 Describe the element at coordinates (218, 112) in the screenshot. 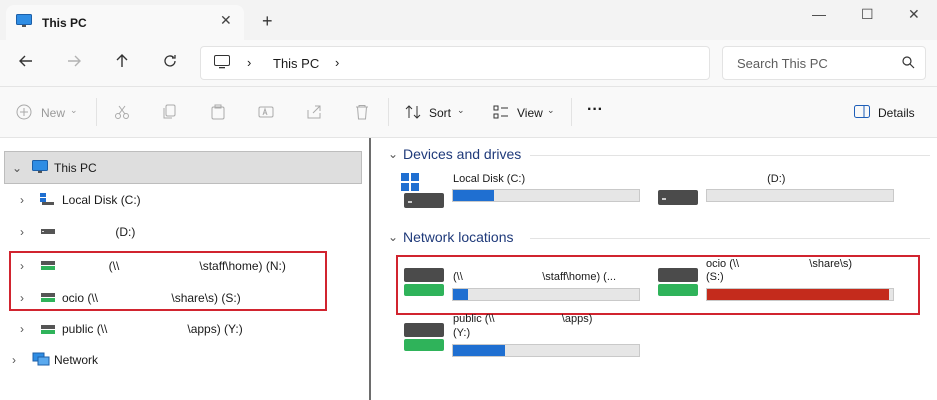

I see `paste-icon` at that location.